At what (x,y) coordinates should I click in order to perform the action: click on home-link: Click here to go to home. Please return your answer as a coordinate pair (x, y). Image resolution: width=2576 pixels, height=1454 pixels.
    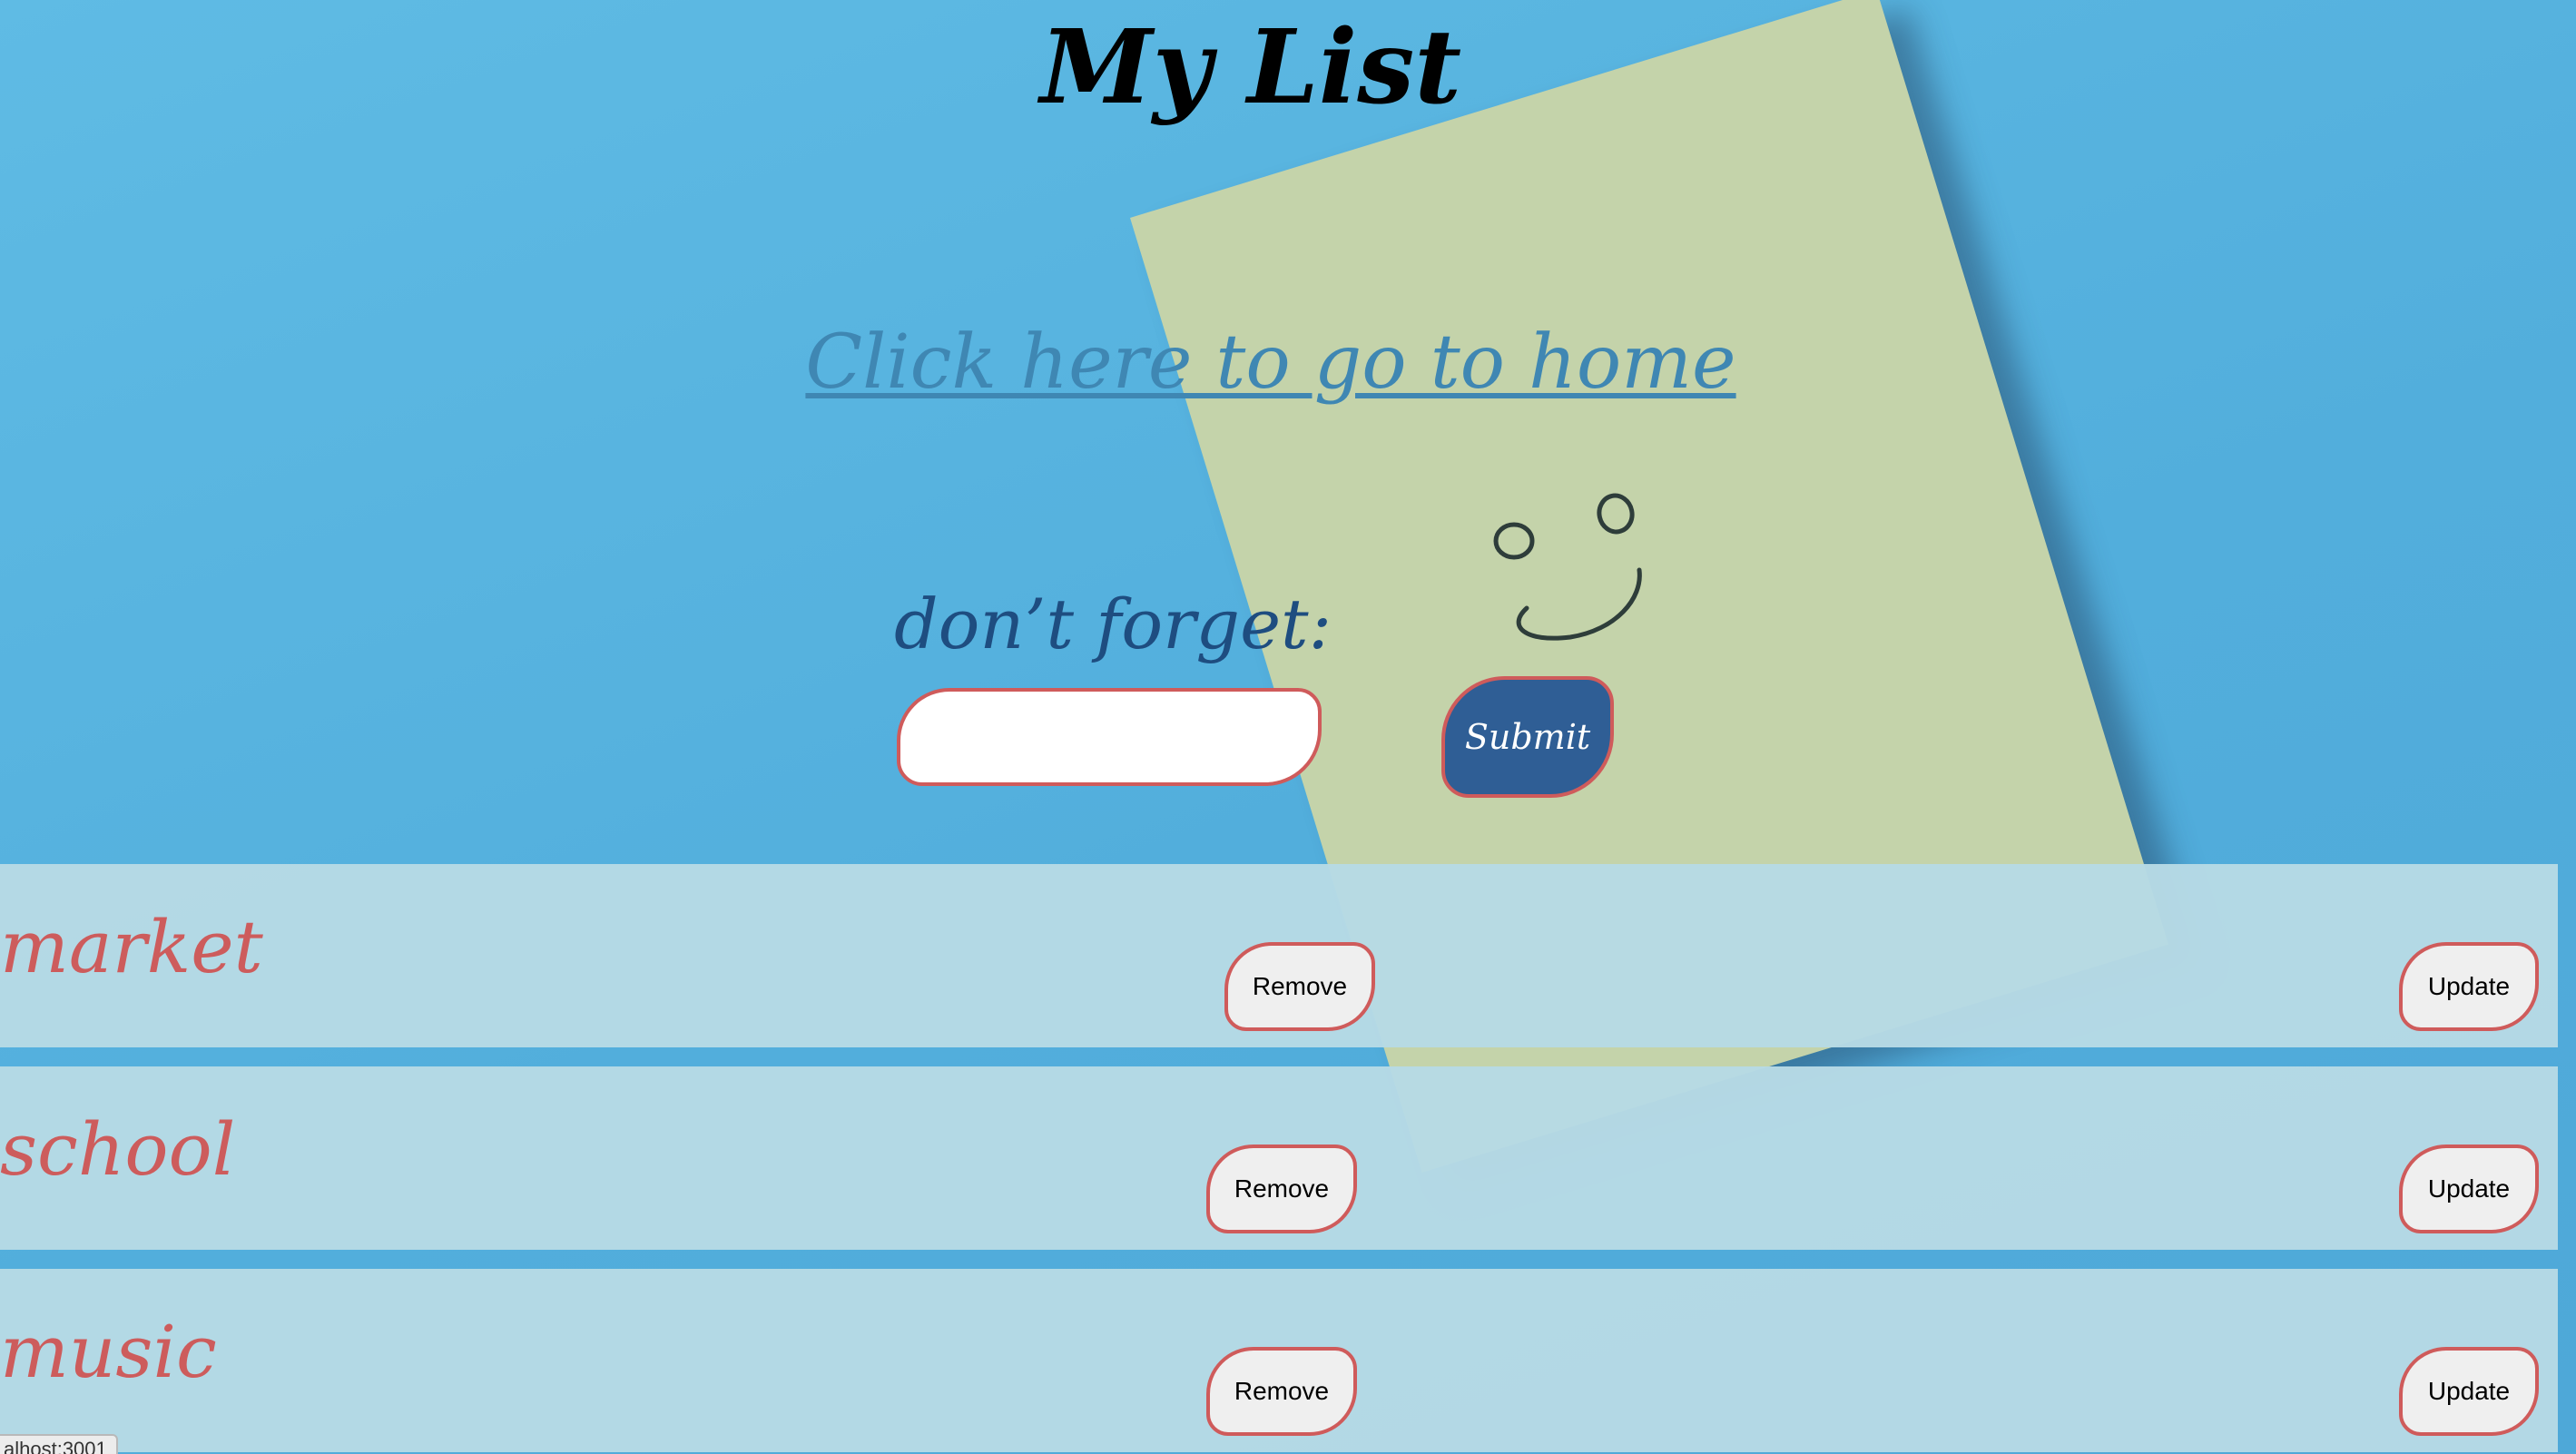
    Looking at the image, I should click on (1271, 363).